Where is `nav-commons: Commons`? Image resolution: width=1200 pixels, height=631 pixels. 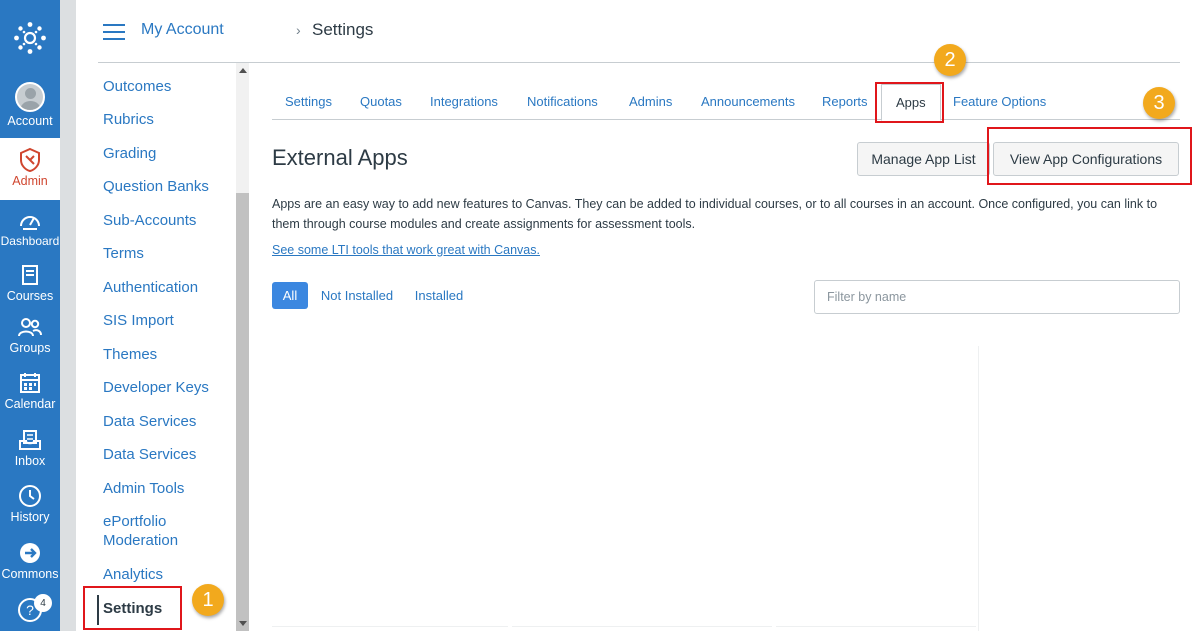 nav-commons: Commons is located at coordinates (30, 562).